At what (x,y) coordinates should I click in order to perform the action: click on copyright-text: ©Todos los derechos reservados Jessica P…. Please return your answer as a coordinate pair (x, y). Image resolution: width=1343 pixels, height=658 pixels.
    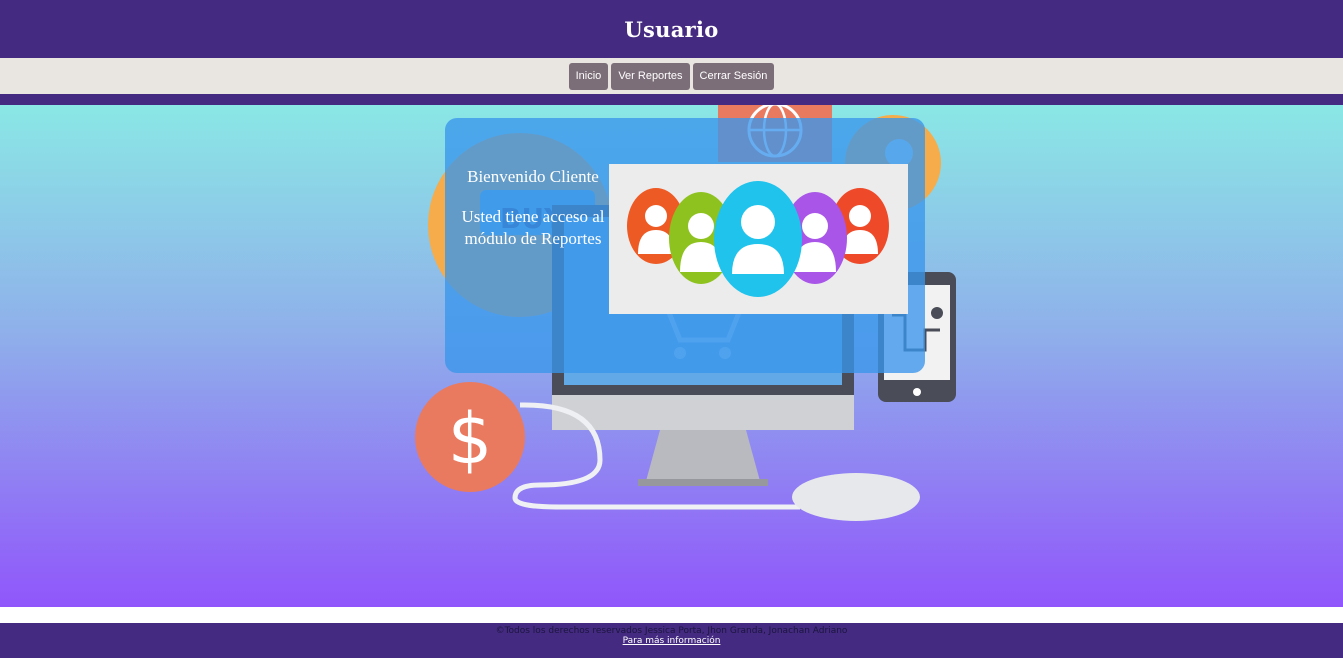
    Looking at the image, I should click on (671, 631).